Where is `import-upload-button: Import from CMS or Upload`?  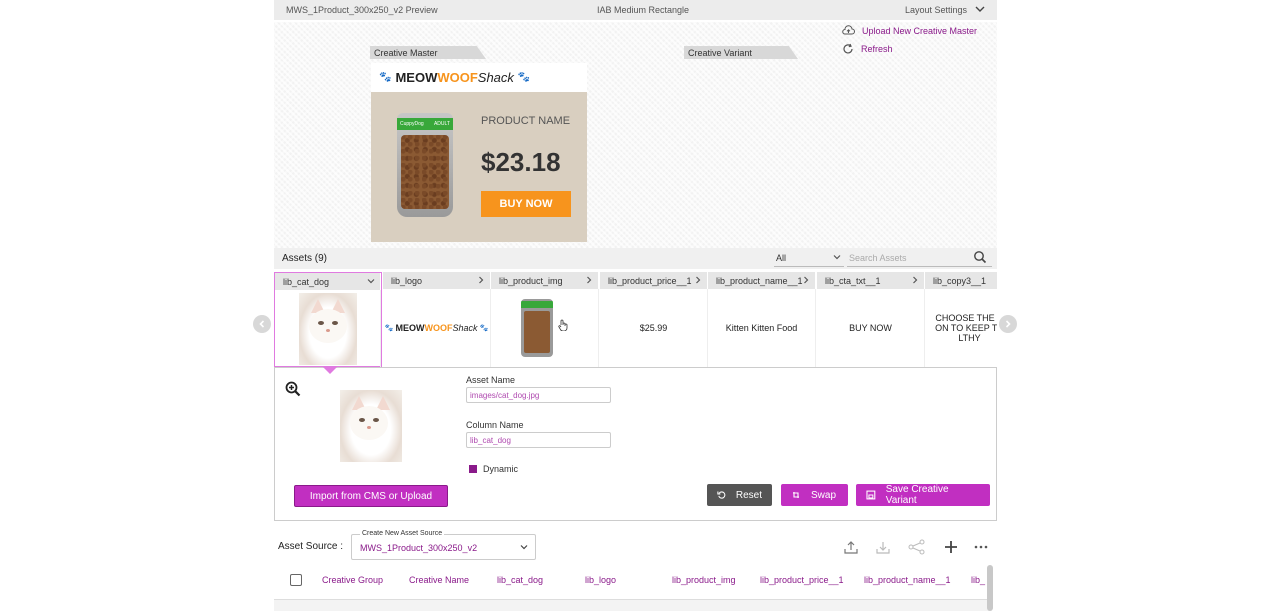 import-upload-button: Import from CMS or Upload is located at coordinates (371, 496).